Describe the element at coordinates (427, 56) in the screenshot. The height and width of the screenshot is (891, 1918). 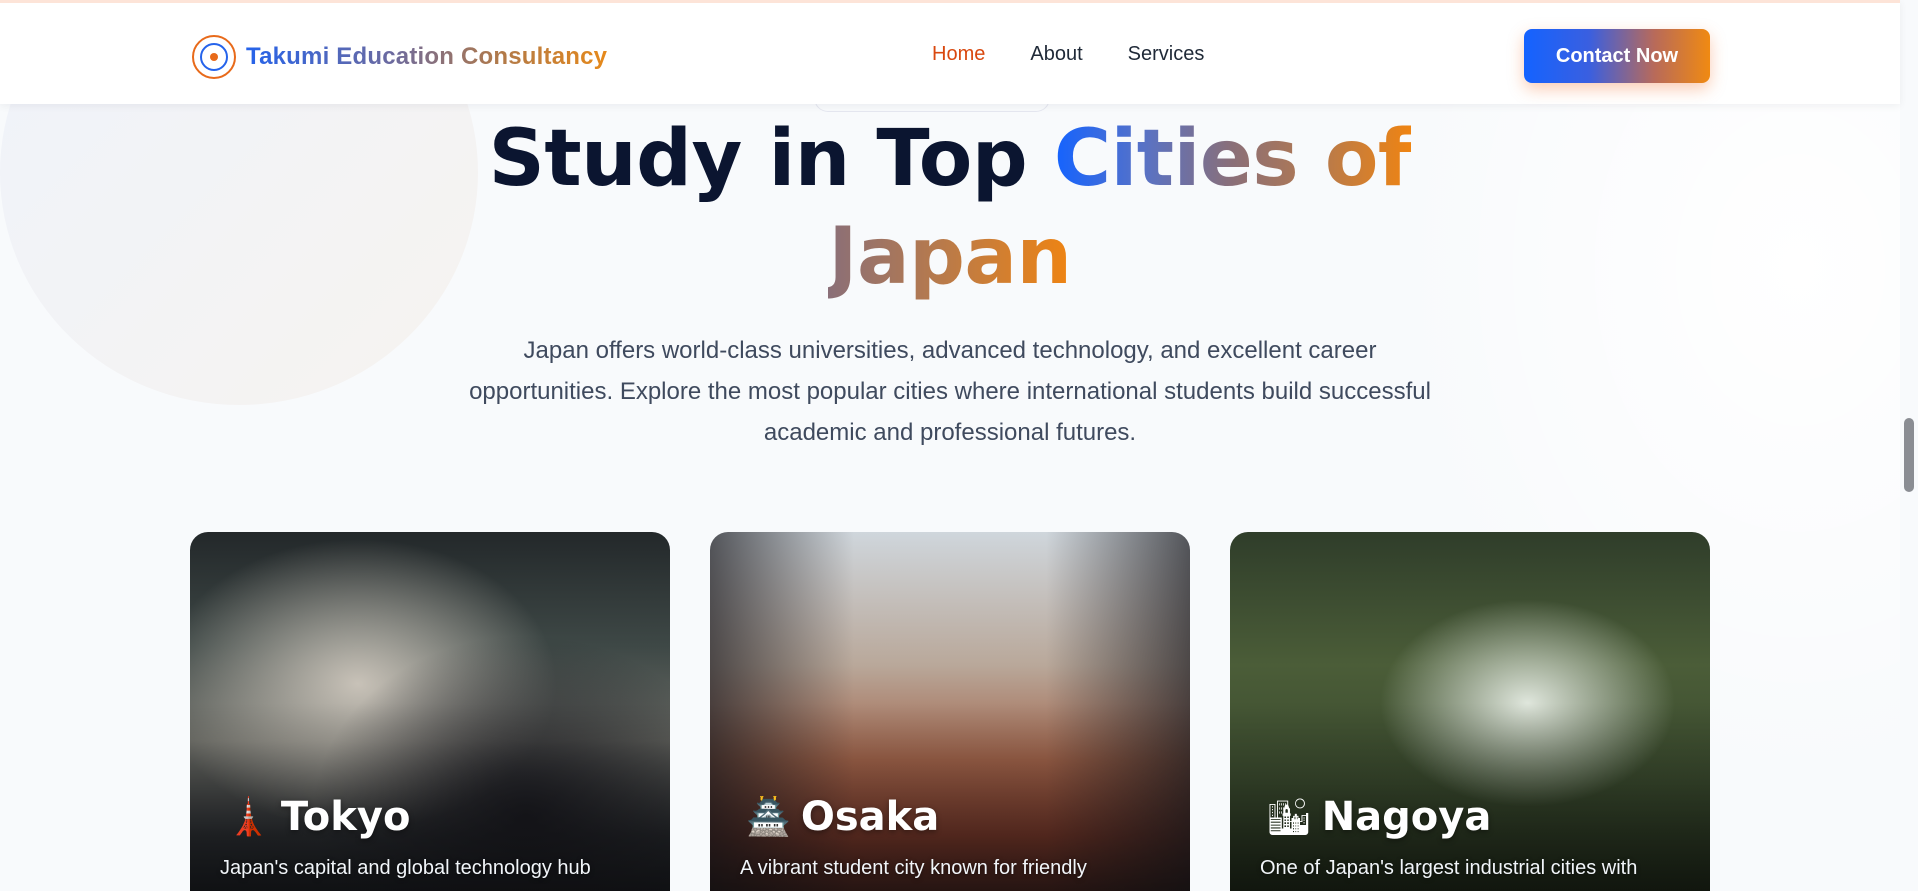
I see `brand-name: Takumi Education Consultancy` at that location.